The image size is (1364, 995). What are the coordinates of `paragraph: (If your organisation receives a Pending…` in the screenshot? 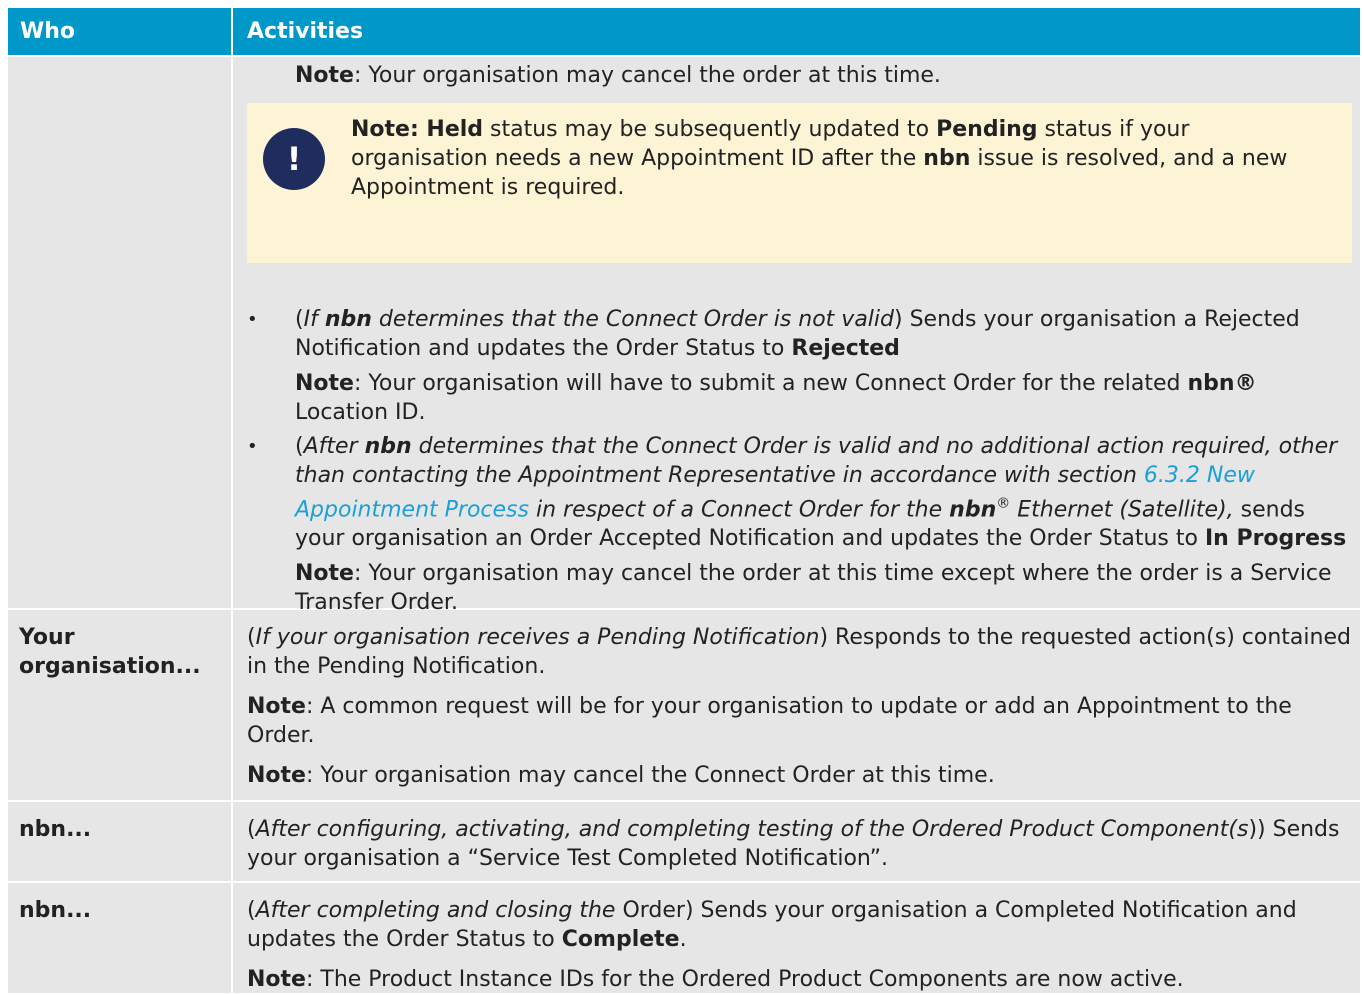 It's located at (799, 652).